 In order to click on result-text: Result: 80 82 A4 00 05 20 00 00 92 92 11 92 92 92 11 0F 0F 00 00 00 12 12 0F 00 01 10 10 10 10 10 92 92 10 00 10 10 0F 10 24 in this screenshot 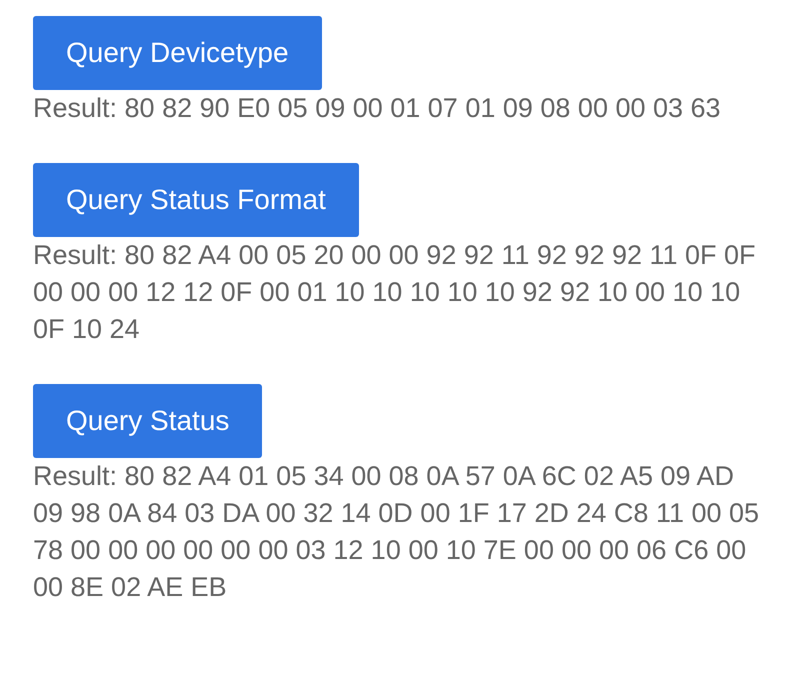, I will do `click(395, 292)`.